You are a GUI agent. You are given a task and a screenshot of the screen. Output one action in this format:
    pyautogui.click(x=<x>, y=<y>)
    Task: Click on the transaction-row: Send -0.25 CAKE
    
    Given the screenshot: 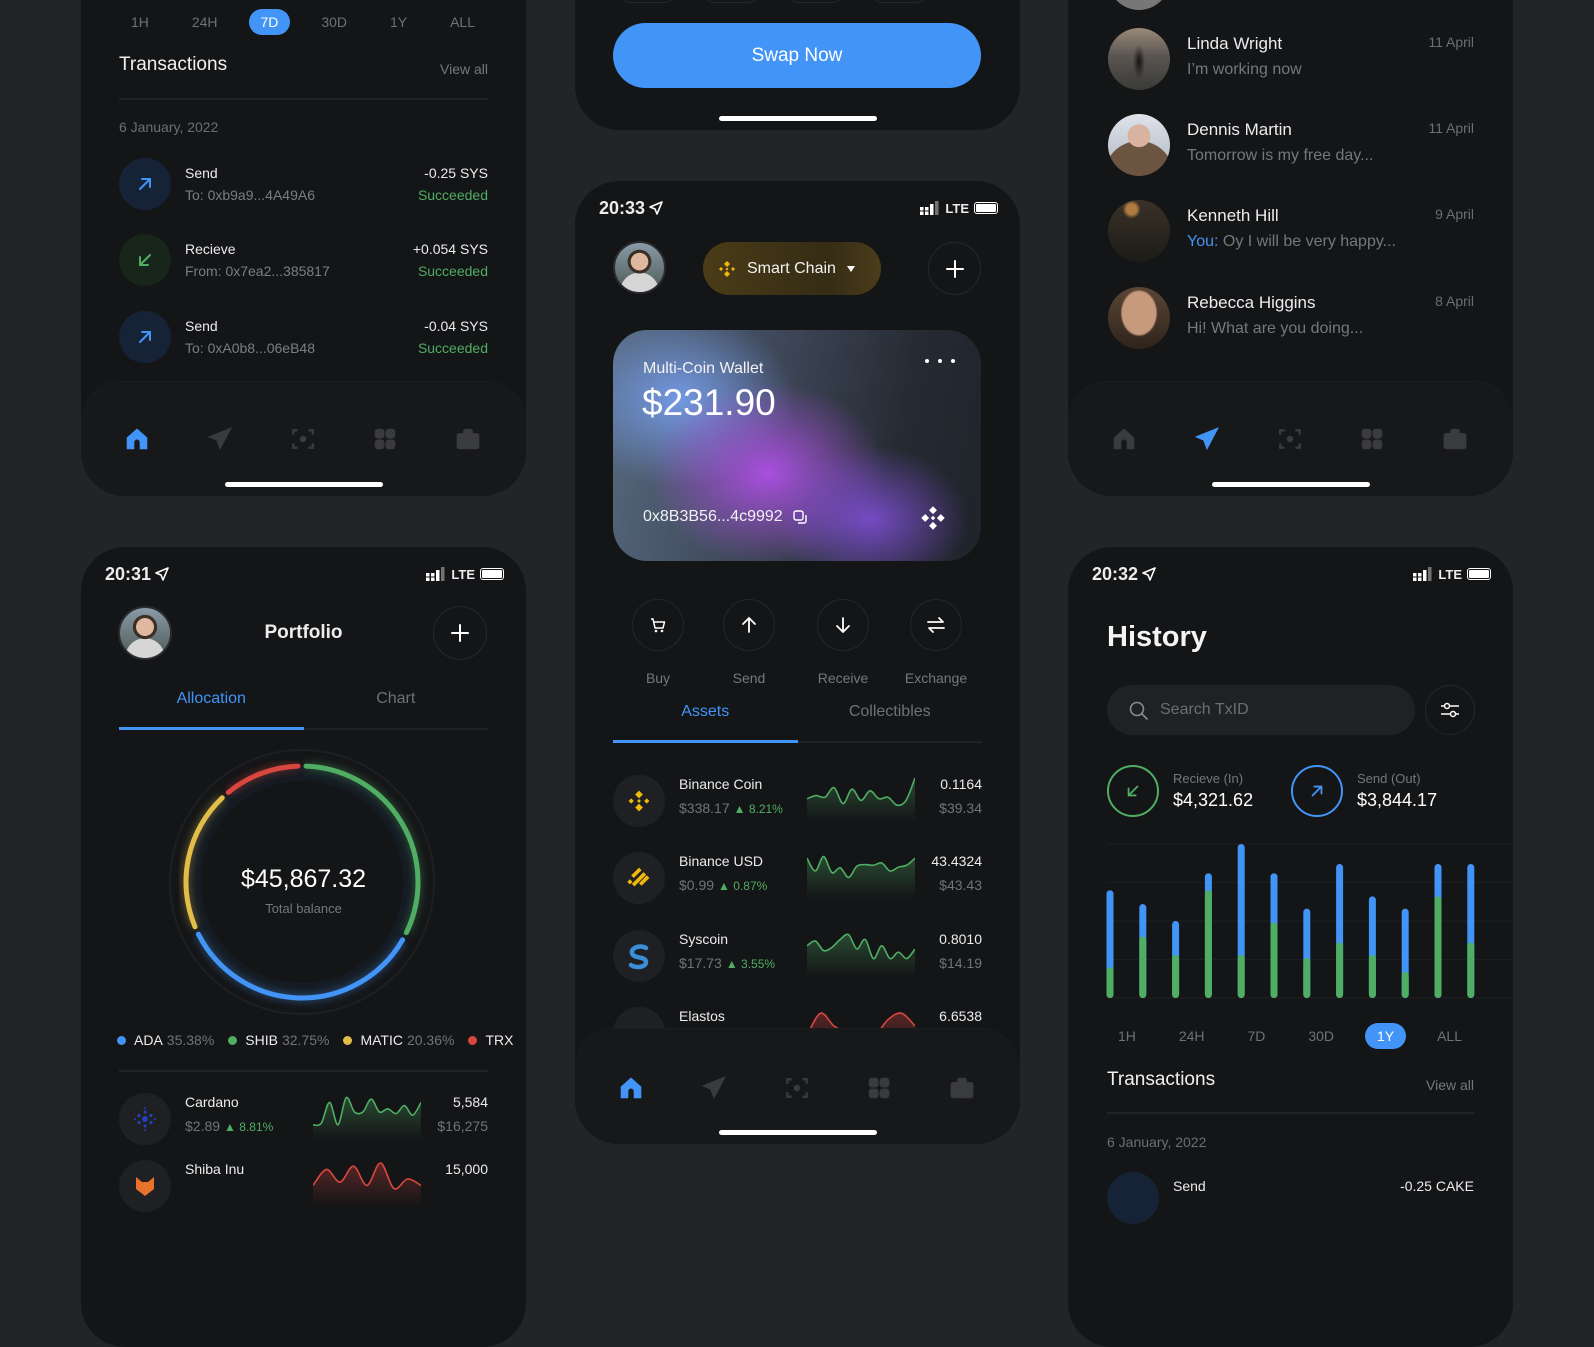 What is the action you would take?
    pyautogui.click(x=1290, y=1198)
    